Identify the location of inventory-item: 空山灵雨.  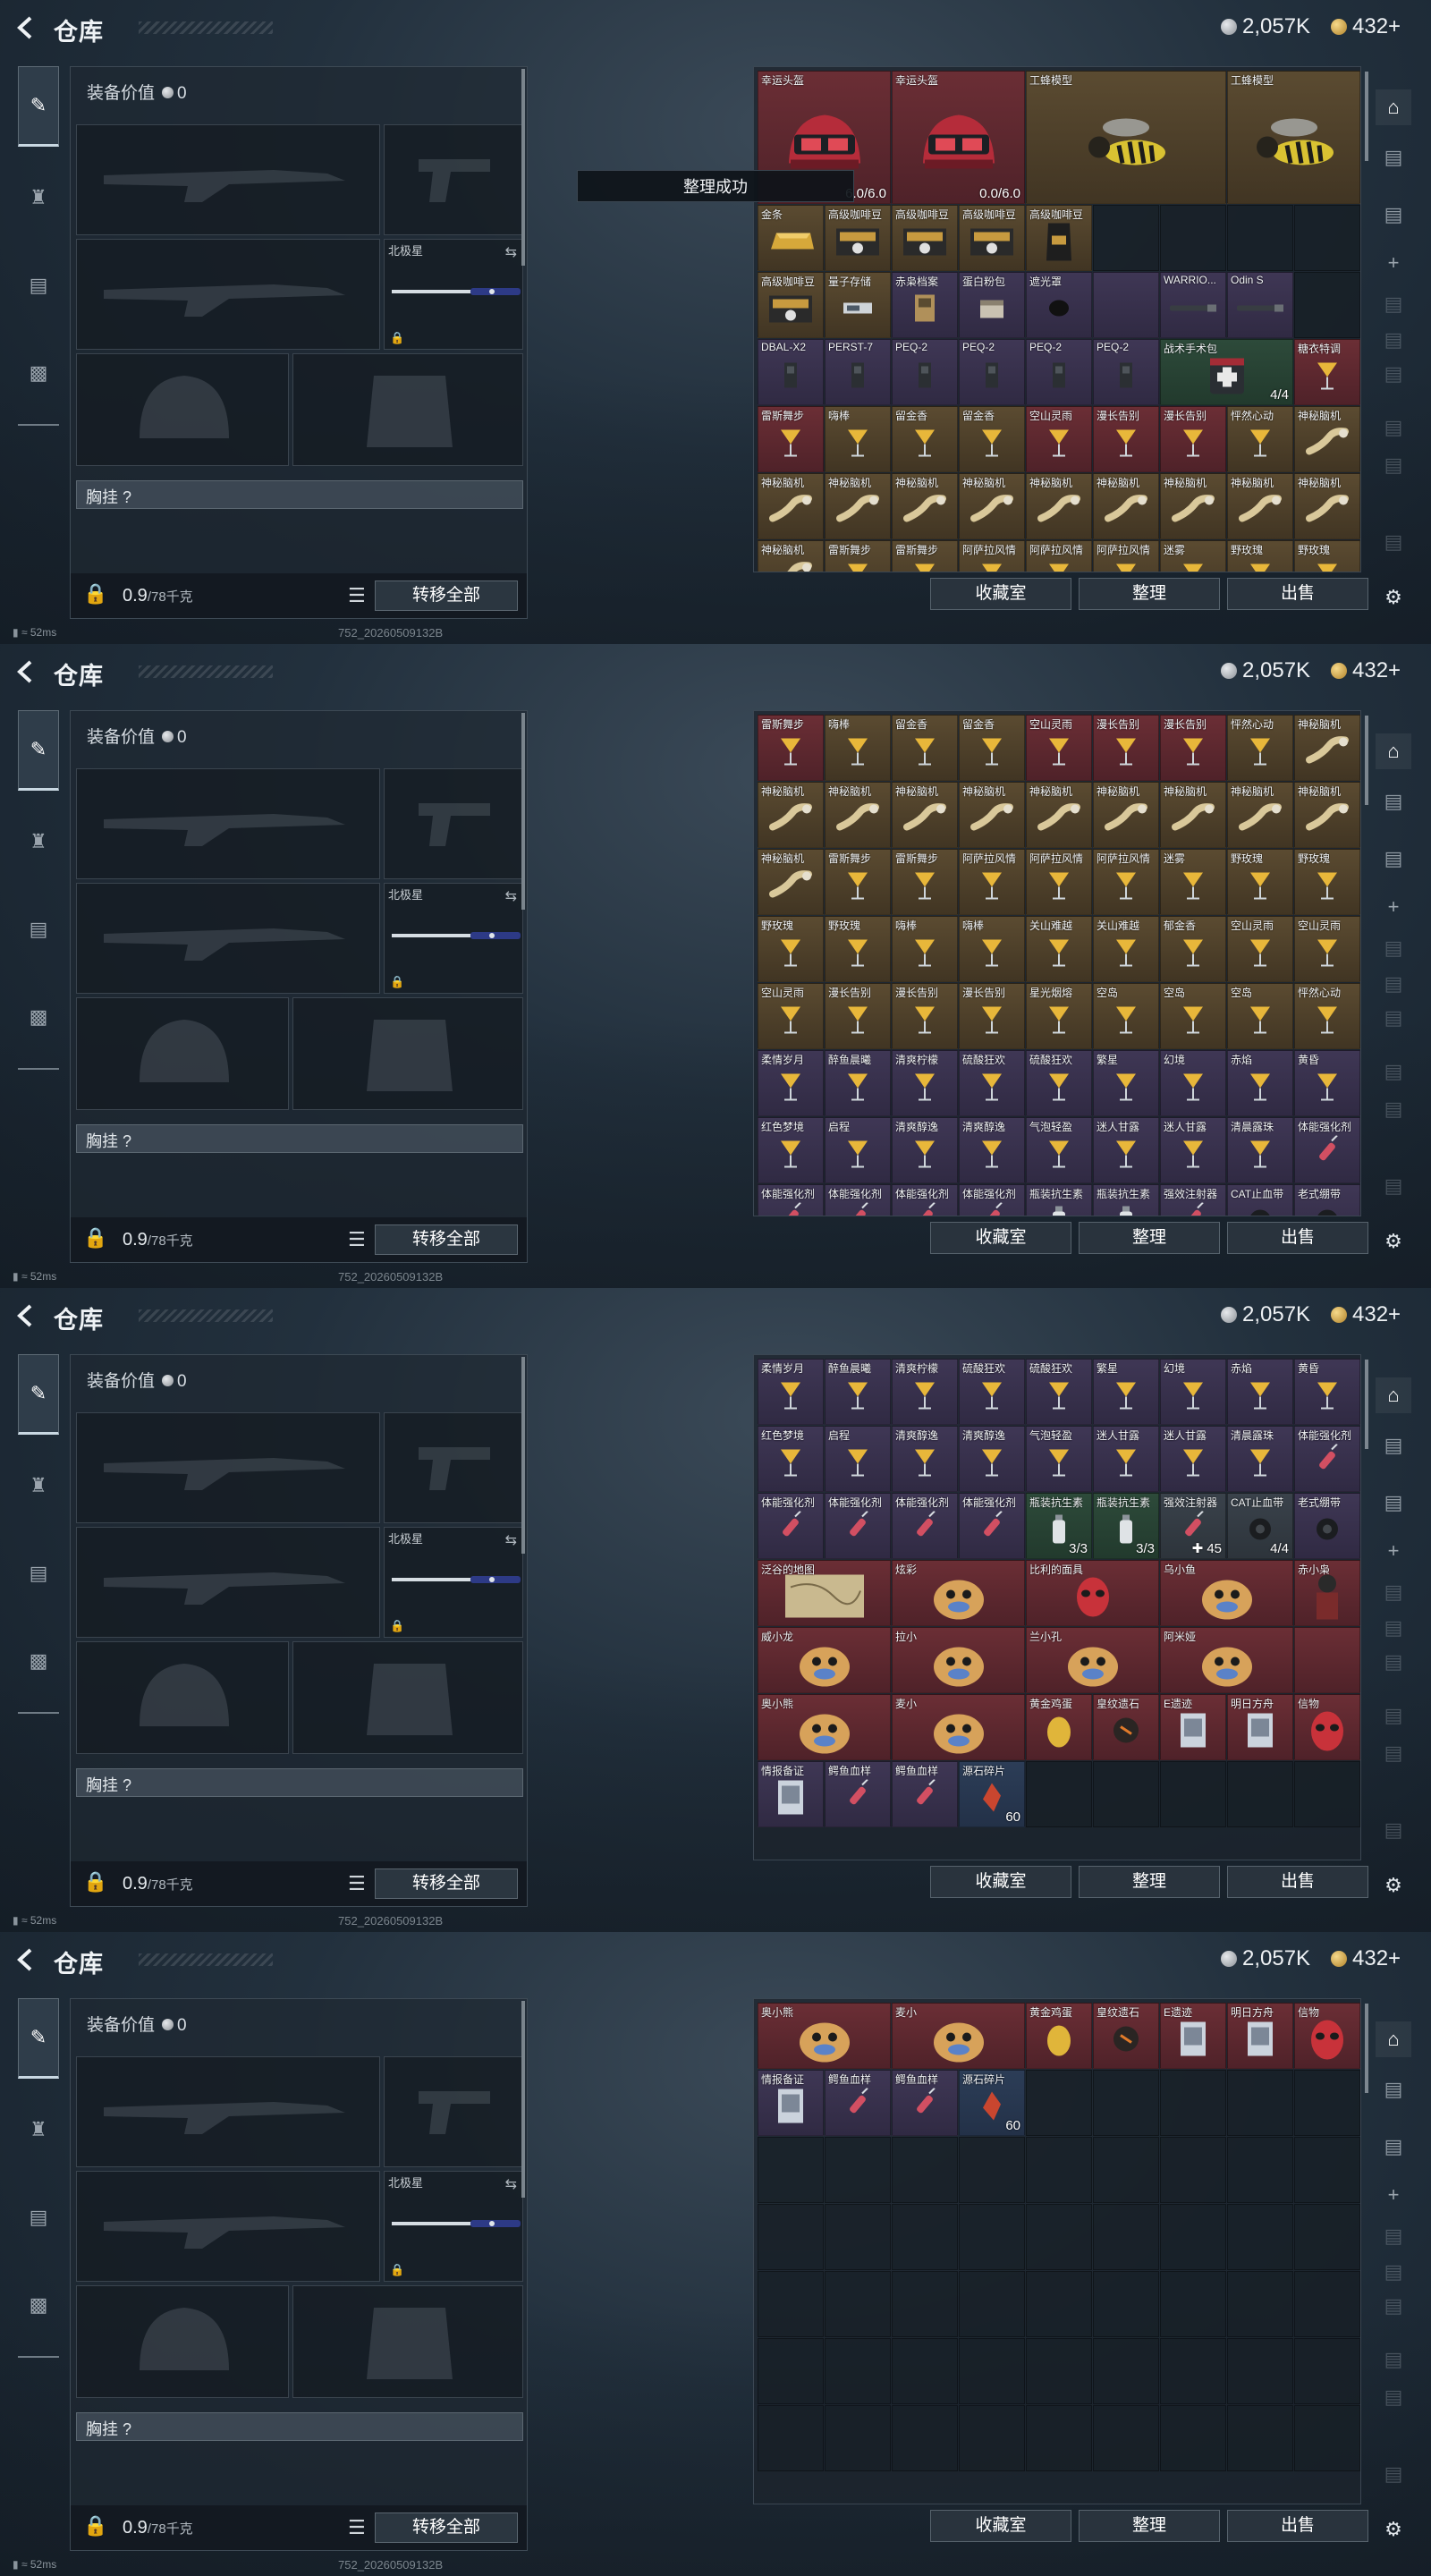
(1327, 949).